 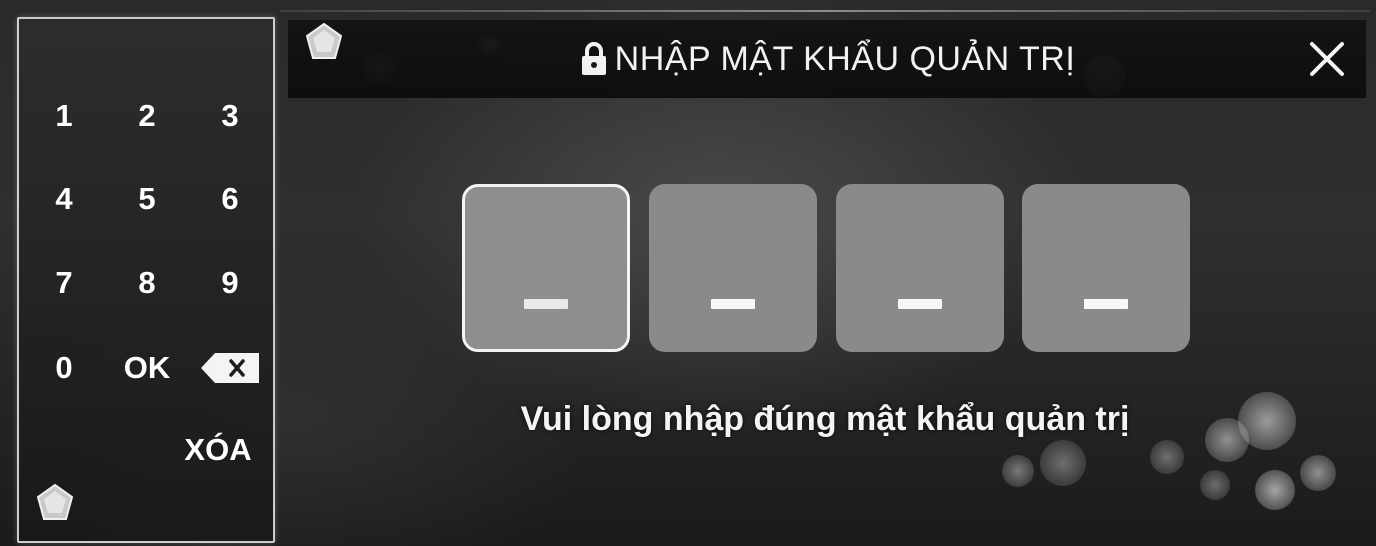 I want to click on key-0: 0, so click(x=64, y=368).